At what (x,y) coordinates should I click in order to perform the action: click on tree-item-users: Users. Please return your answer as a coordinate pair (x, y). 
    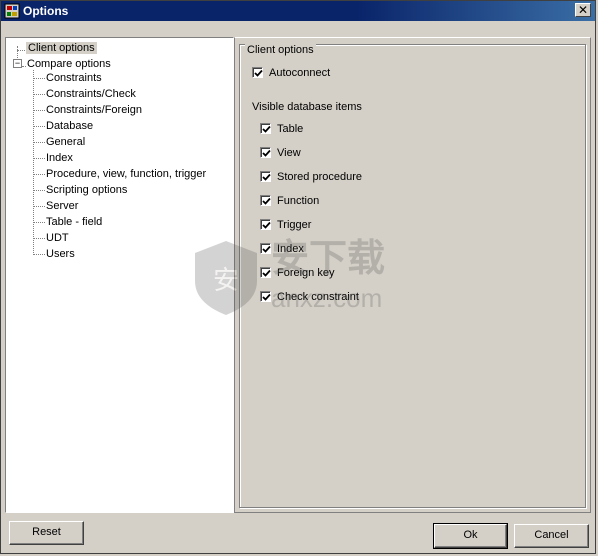
    Looking at the image, I should click on (60, 254).